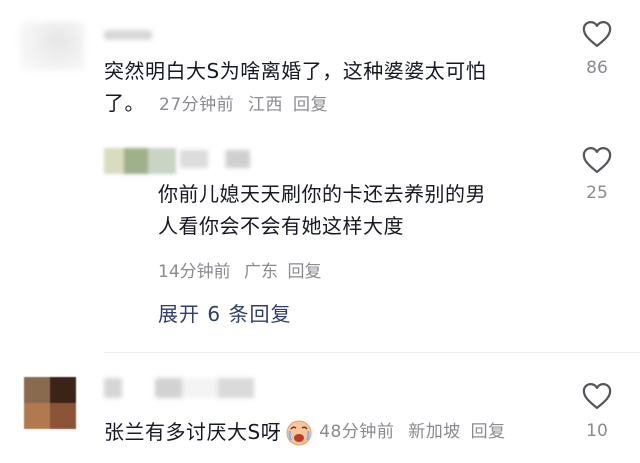 This screenshot has height=463, width=640. I want to click on like-count: 10, so click(597, 431).